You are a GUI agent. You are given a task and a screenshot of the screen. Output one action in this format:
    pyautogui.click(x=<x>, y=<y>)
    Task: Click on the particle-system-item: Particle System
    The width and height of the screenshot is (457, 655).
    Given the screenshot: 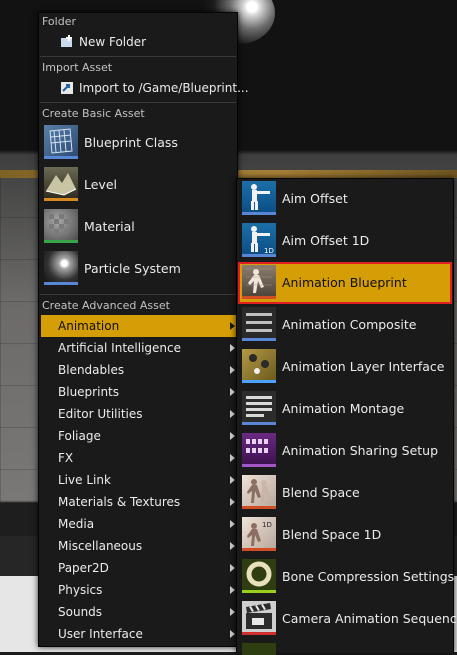 What is the action you would take?
    pyautogui.click(x=138, y=269)
    